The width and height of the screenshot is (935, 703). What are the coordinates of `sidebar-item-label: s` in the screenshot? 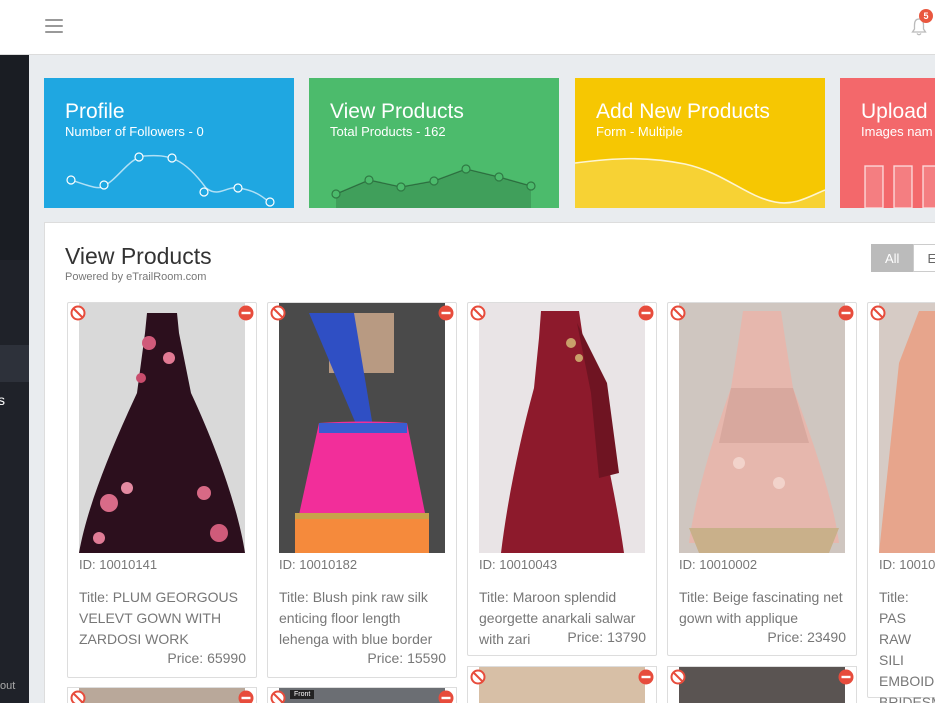 It's located at (2, 400).